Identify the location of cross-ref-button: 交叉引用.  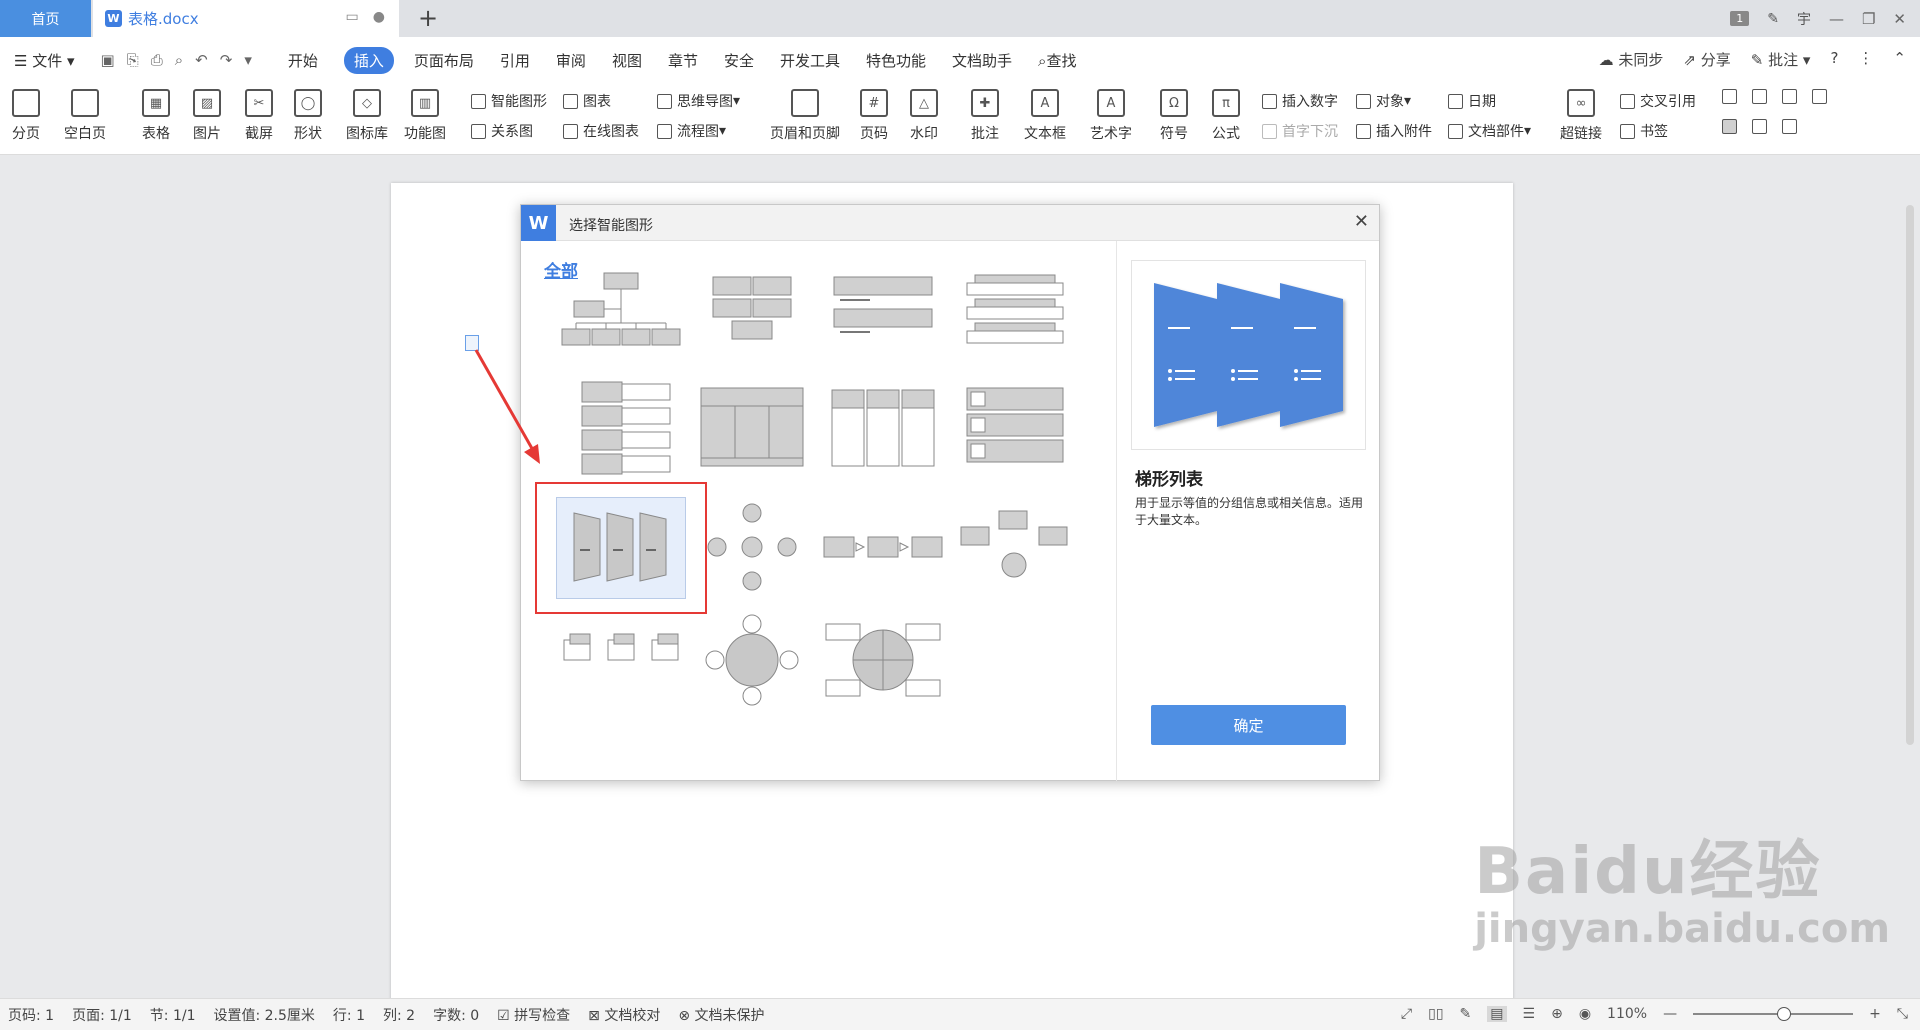
(1658, 101).